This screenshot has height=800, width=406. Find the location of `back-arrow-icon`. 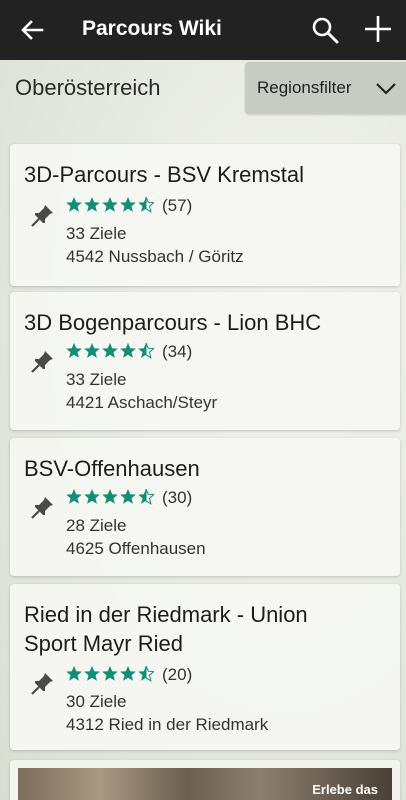

back-arrow-icon is located at coordinates (32, 30).